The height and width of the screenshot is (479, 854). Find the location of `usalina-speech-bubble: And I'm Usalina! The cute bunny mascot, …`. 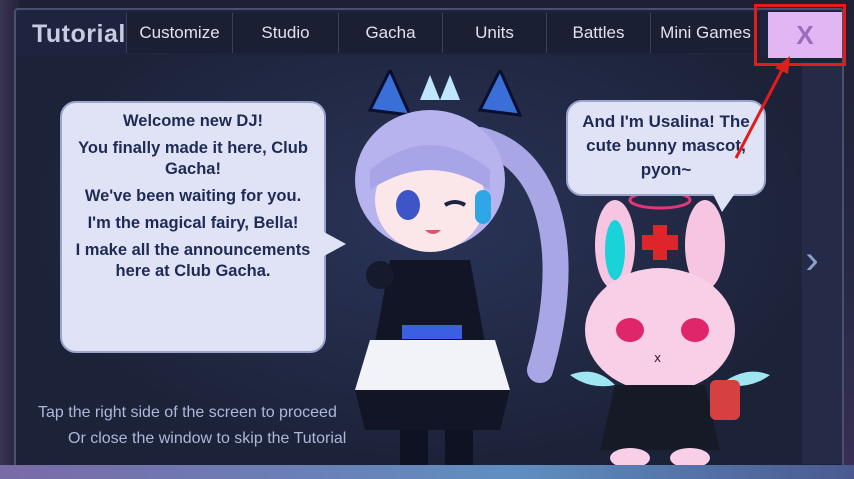

usalina-speech-bubble: And I'm Usalina! The cute bunny mascot, … is located at coordinates (666, 148).